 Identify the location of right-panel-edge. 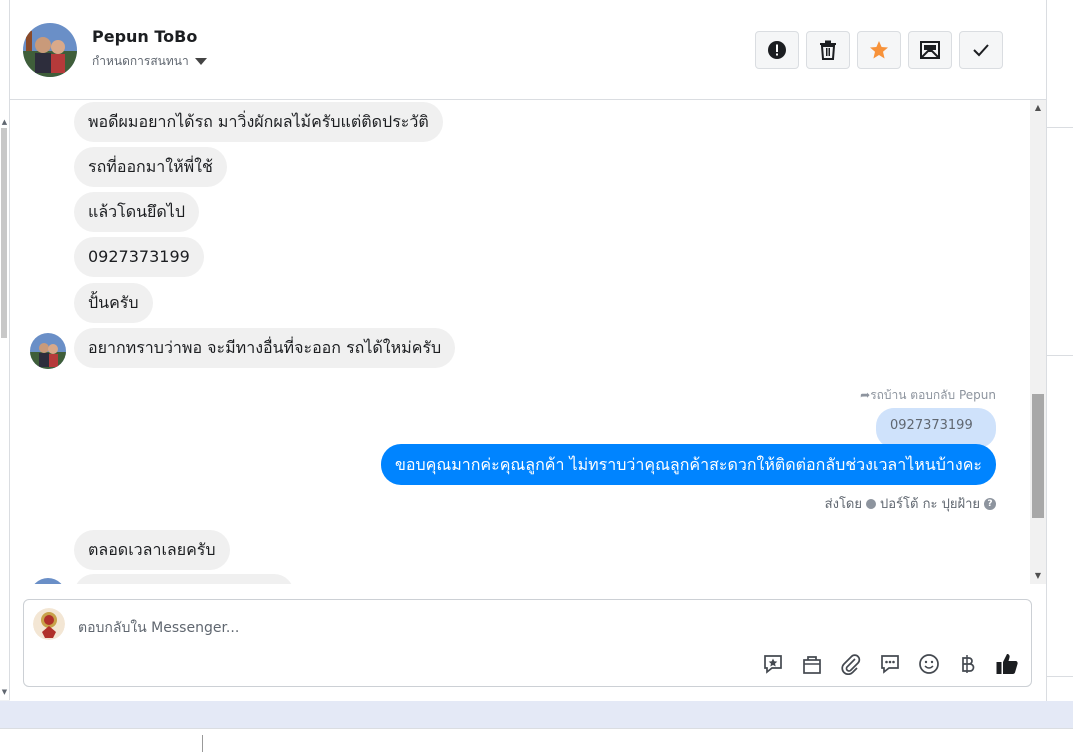
(1060, 350).